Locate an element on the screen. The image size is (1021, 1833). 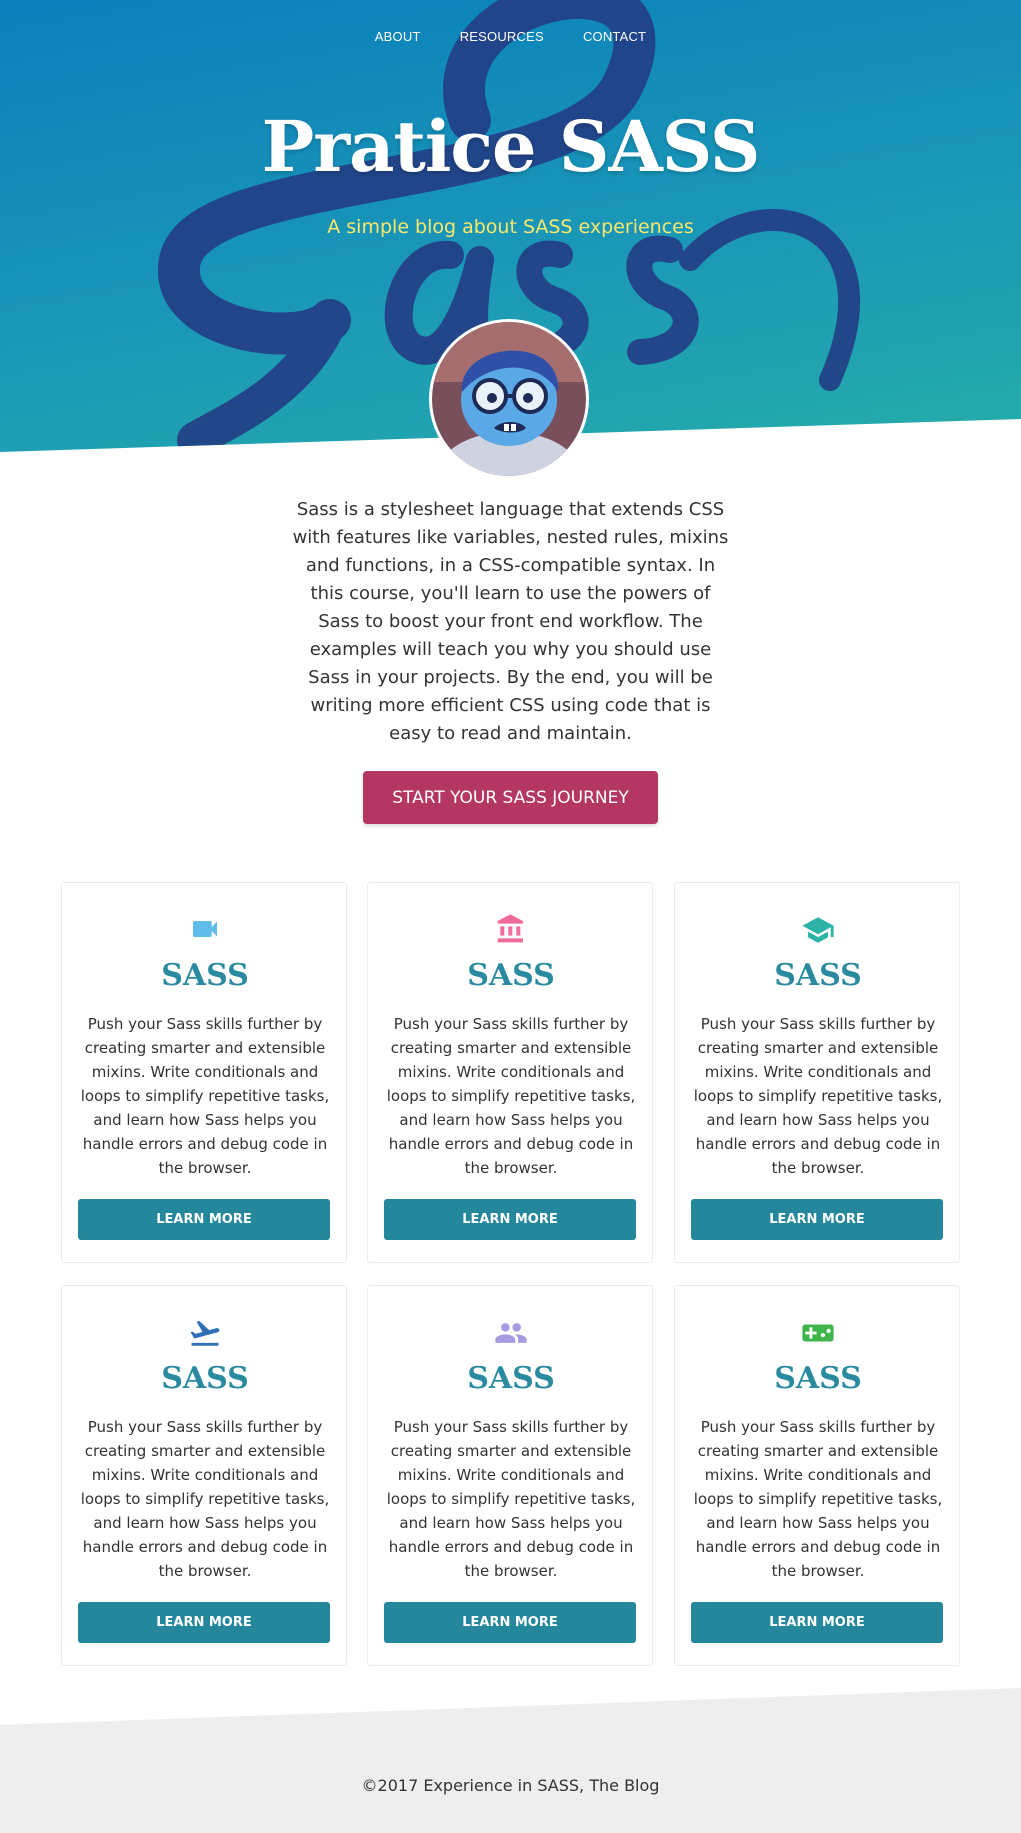
main-nav: ABOUT RESOURCES CONTACT is located at coordinates (510, 35).